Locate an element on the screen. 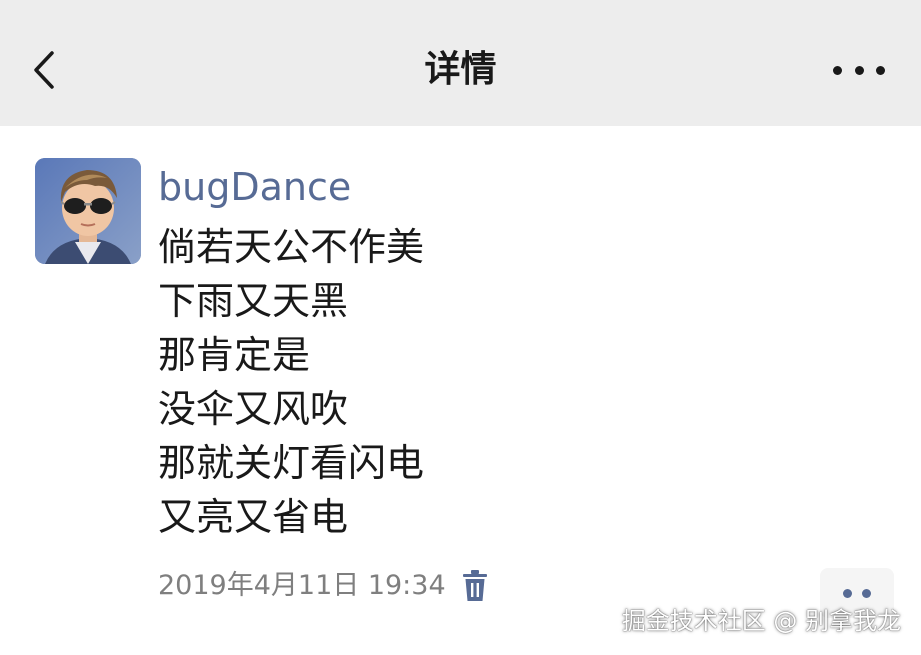 The image size is (921, 655). more-dots-icon is located at coordinates (847, 593).